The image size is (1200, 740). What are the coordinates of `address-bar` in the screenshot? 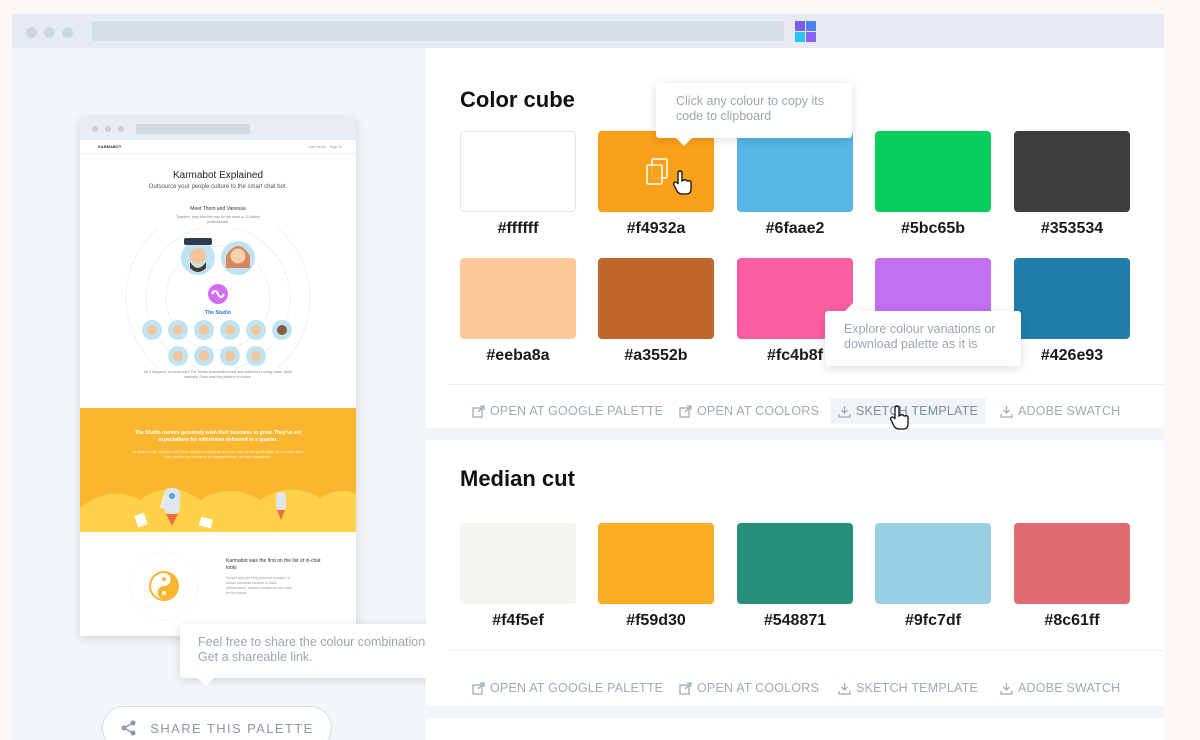 It's located at (438, 31).